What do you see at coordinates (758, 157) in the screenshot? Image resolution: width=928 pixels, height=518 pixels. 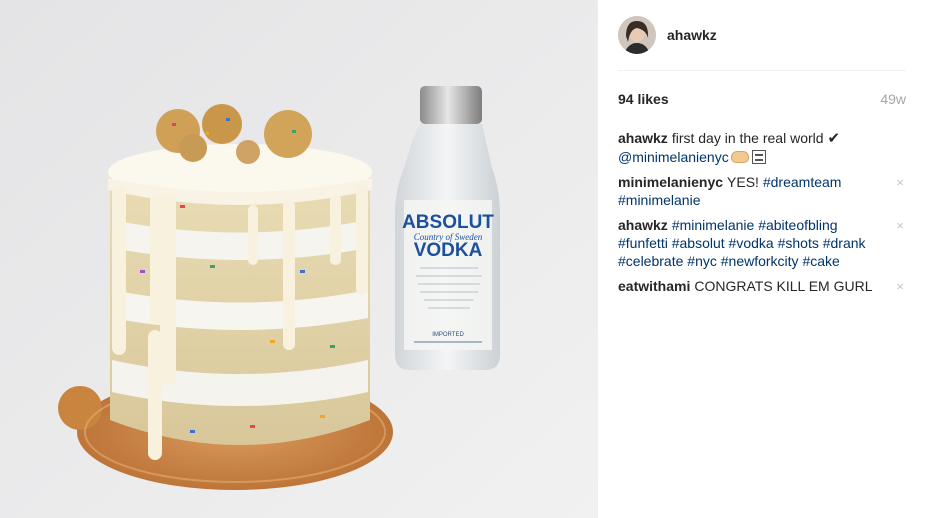 I see `unknown-glyph-icon` at bounding box center [758, 157].